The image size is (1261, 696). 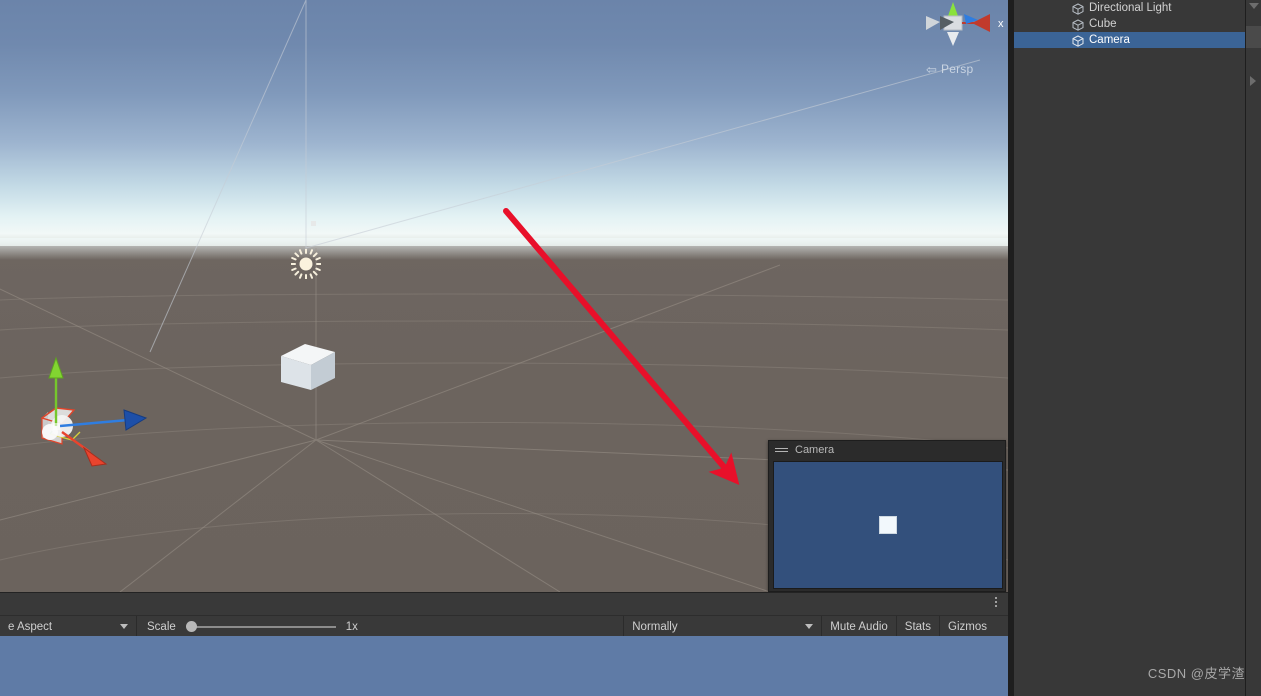 I want to click on scale-value: 1x, so click(x=351, y=626).